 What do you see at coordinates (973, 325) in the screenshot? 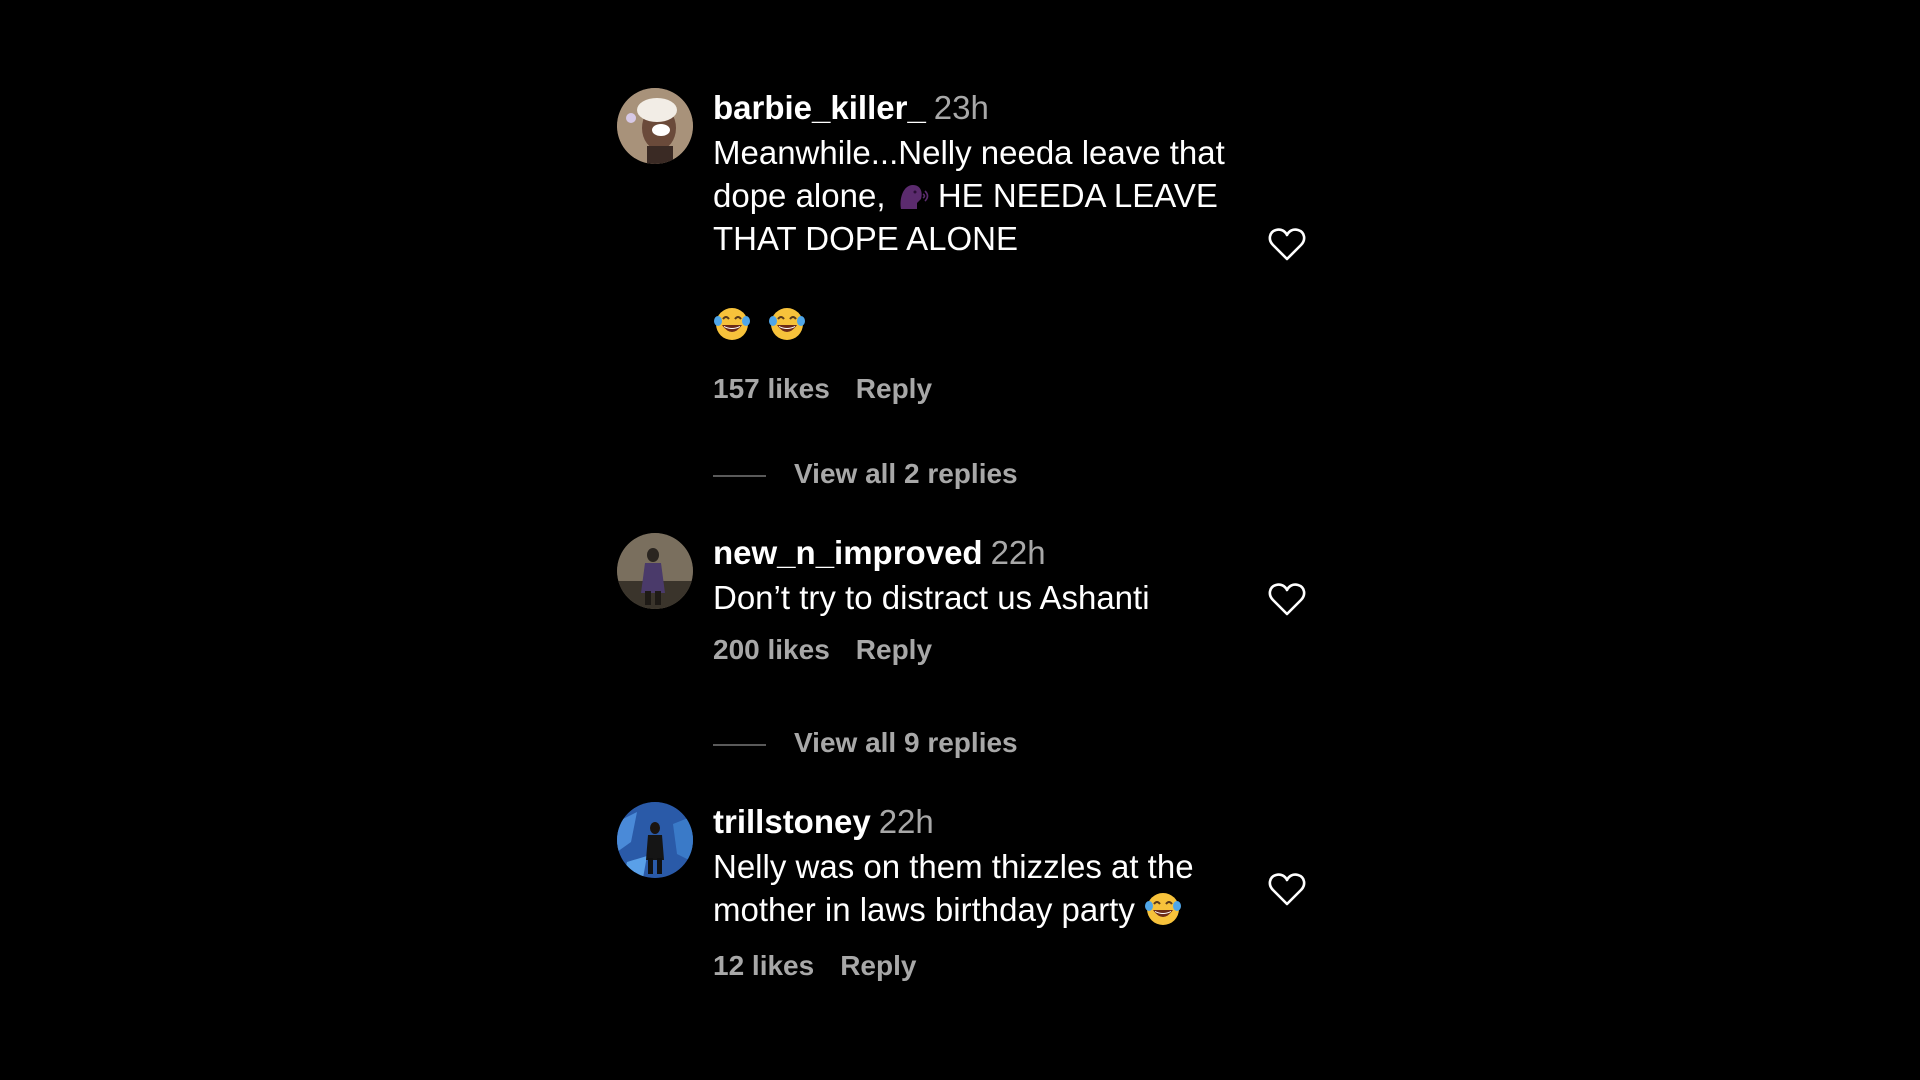
I see `emoji-line` at bounding box center [973, 325].